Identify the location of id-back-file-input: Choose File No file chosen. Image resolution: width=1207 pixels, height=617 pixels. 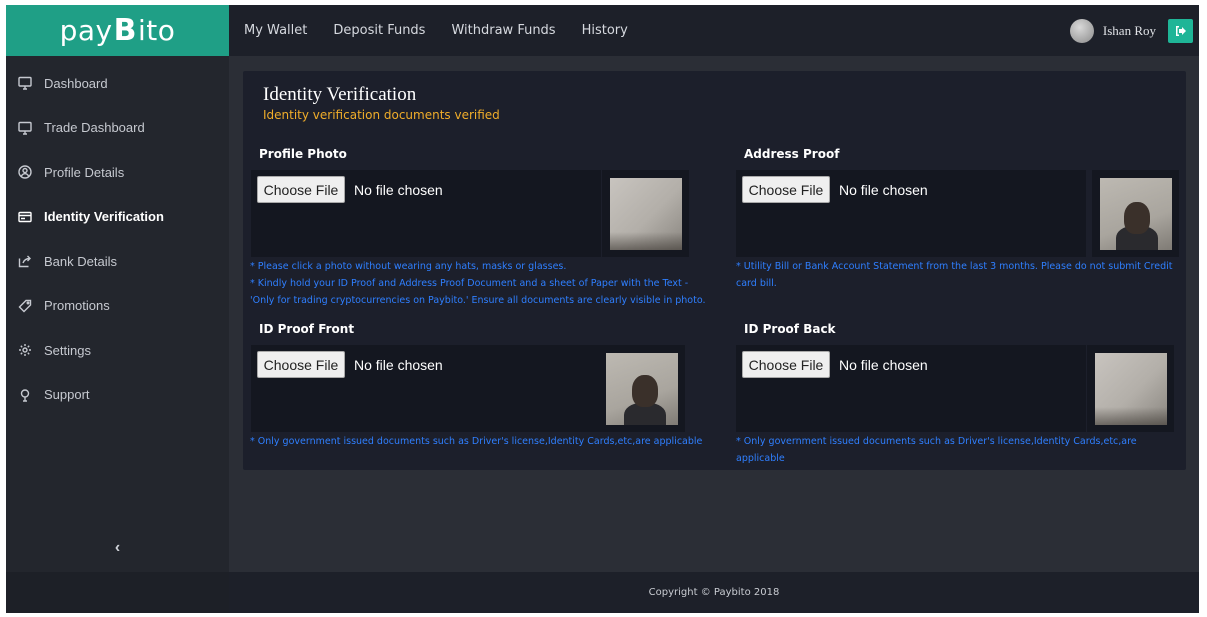
(911, 388).